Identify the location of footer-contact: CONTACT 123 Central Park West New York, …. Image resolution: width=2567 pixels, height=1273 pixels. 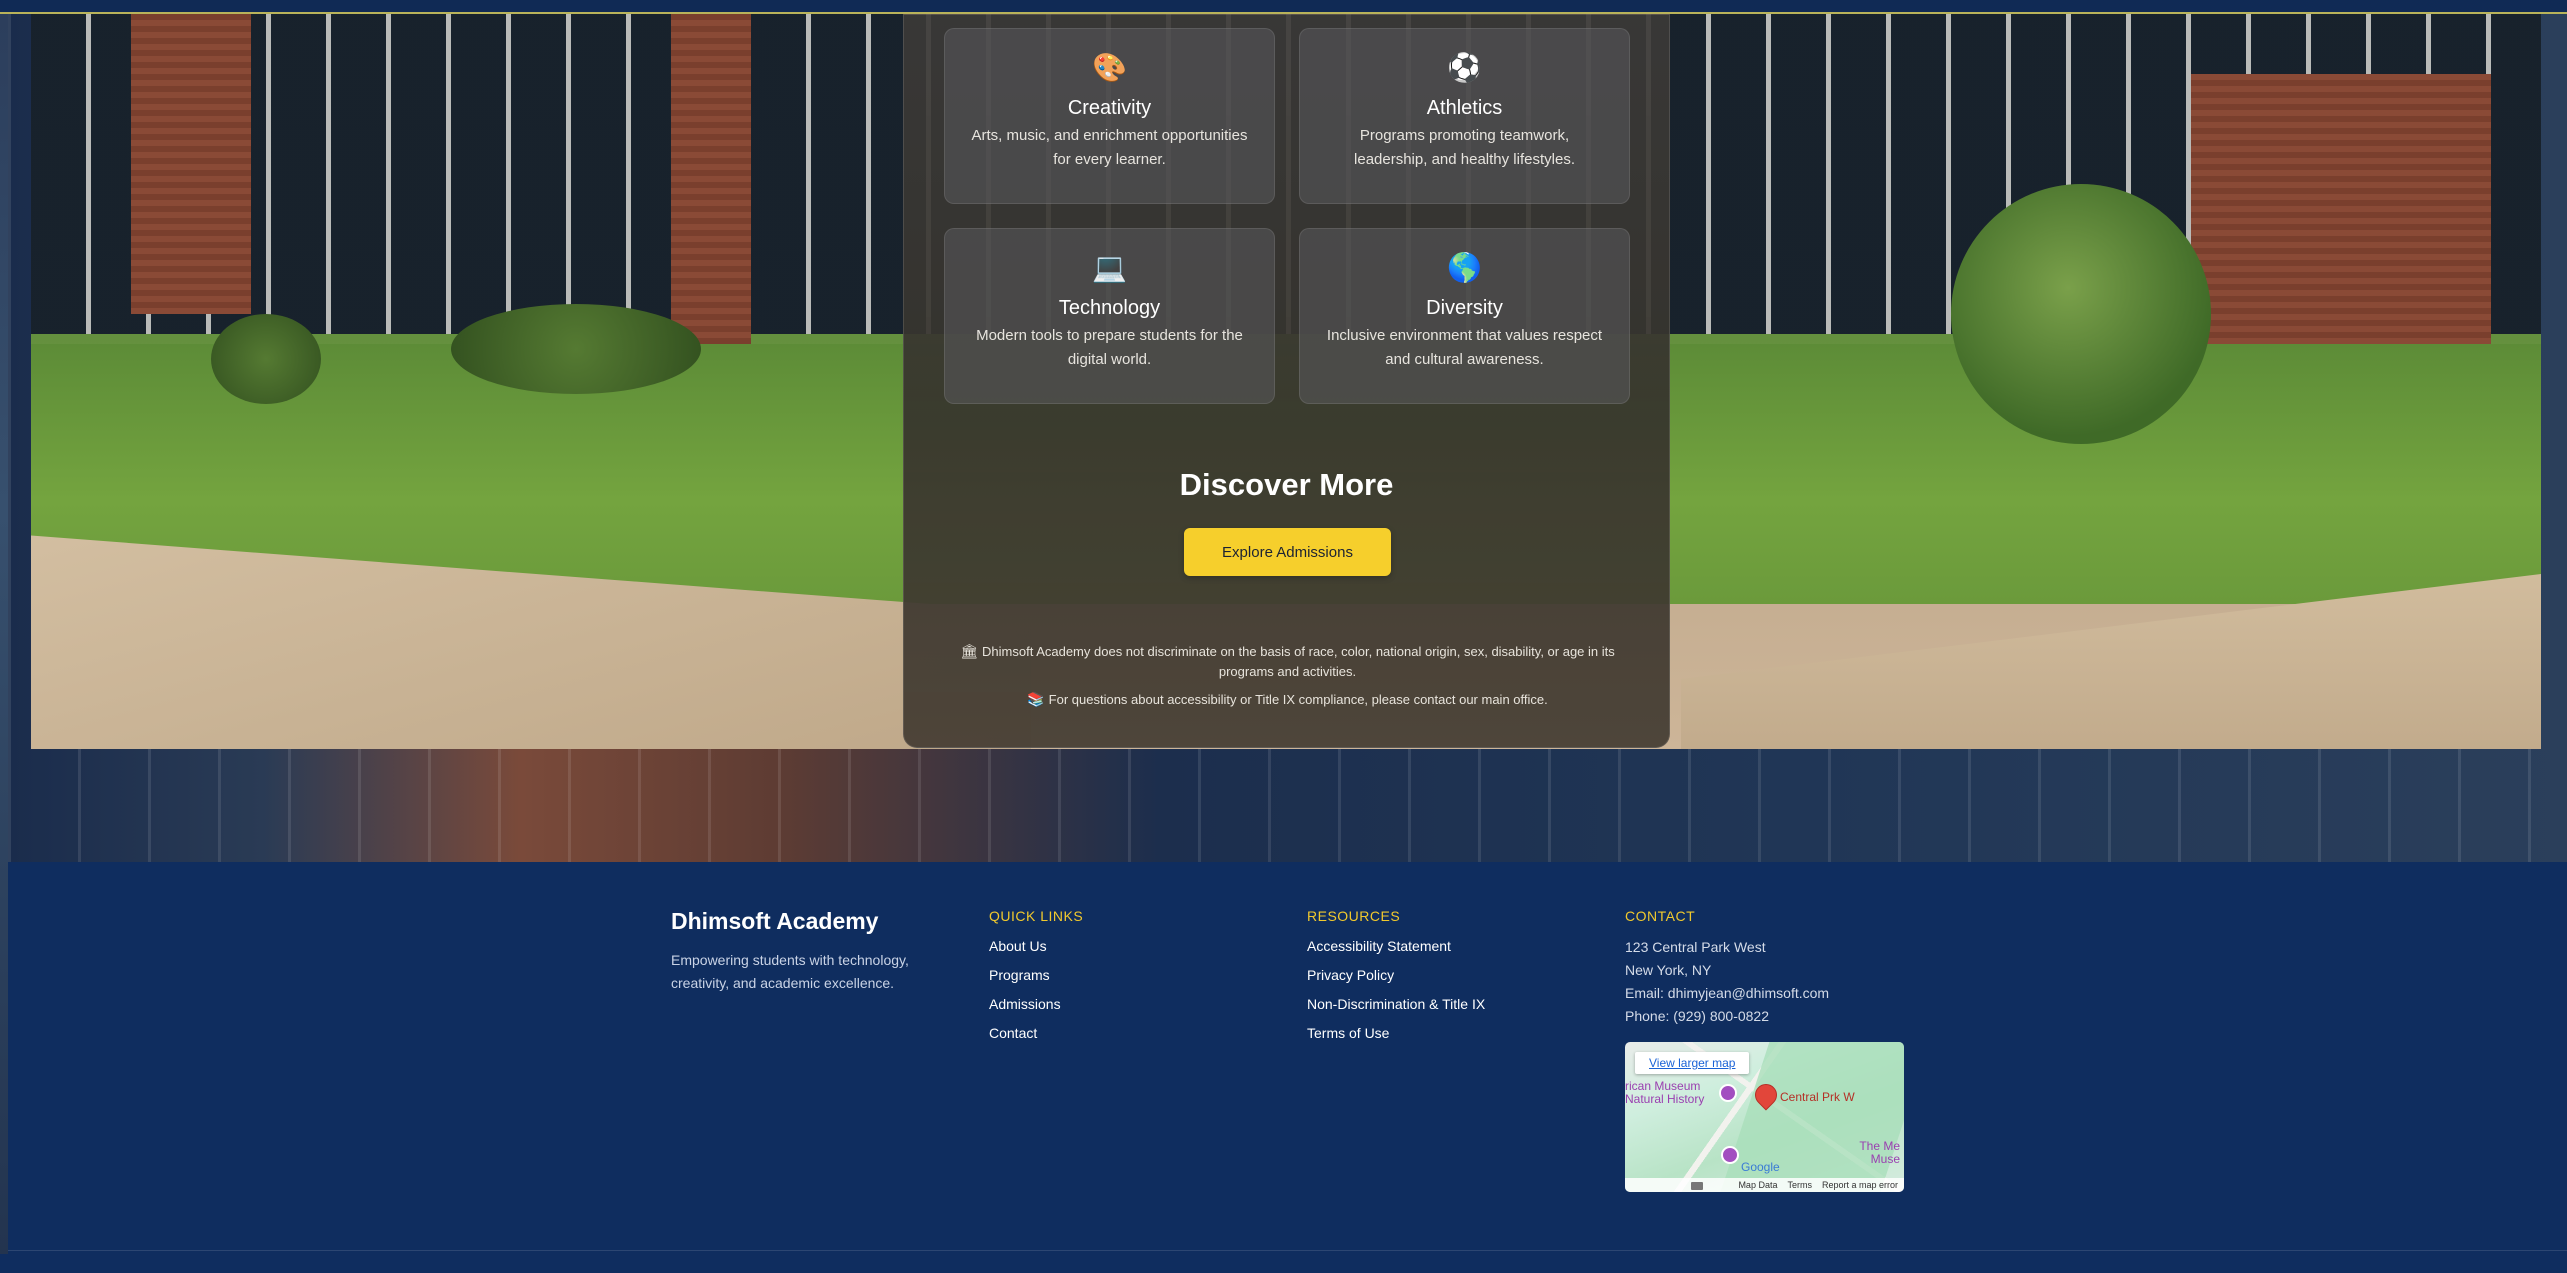
(1764, 1050).